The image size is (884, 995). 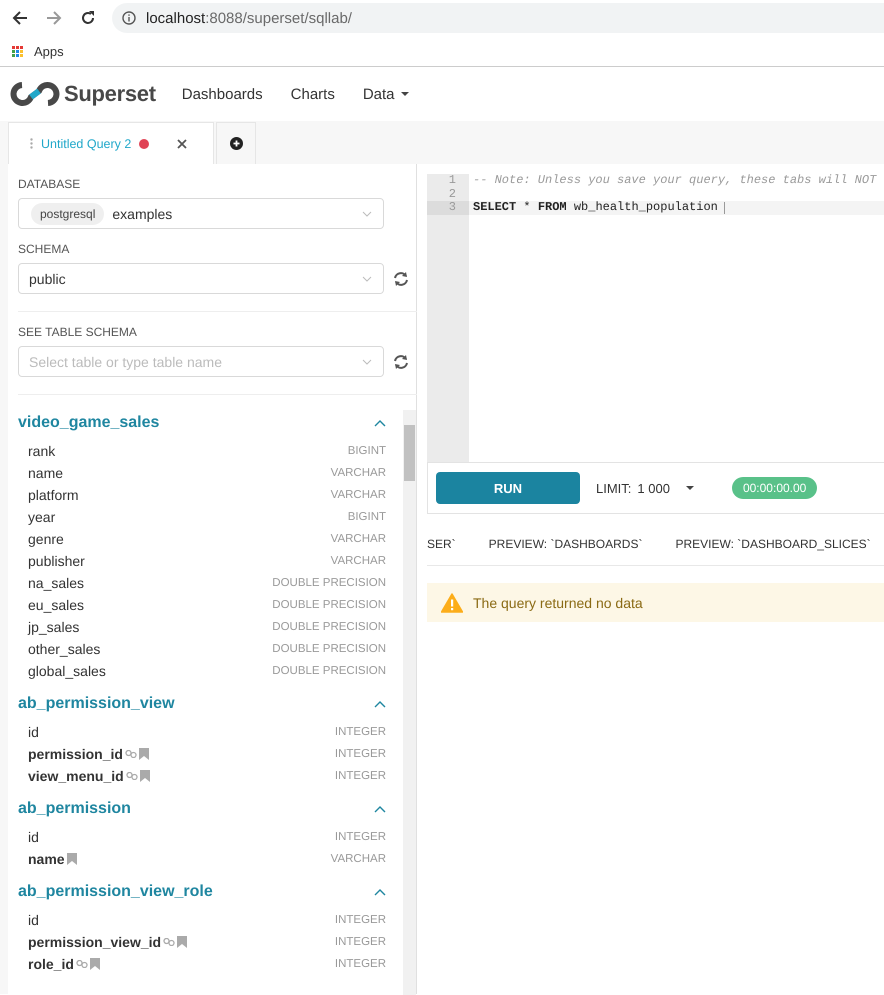 What do you see at coordinates (35, 94) in the screenshot?
I see `logo-icon` at bounding box center [35, 94].